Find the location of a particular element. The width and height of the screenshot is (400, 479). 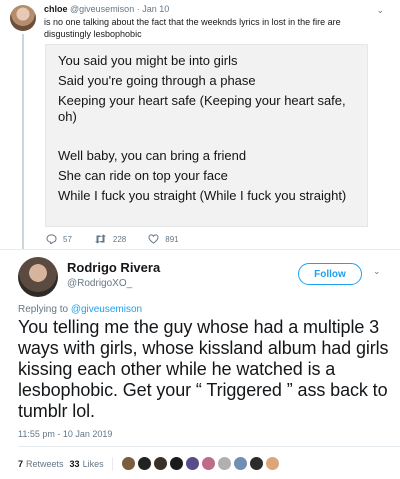

replying-prefix: Replying to is located at coordinates (43, 309).